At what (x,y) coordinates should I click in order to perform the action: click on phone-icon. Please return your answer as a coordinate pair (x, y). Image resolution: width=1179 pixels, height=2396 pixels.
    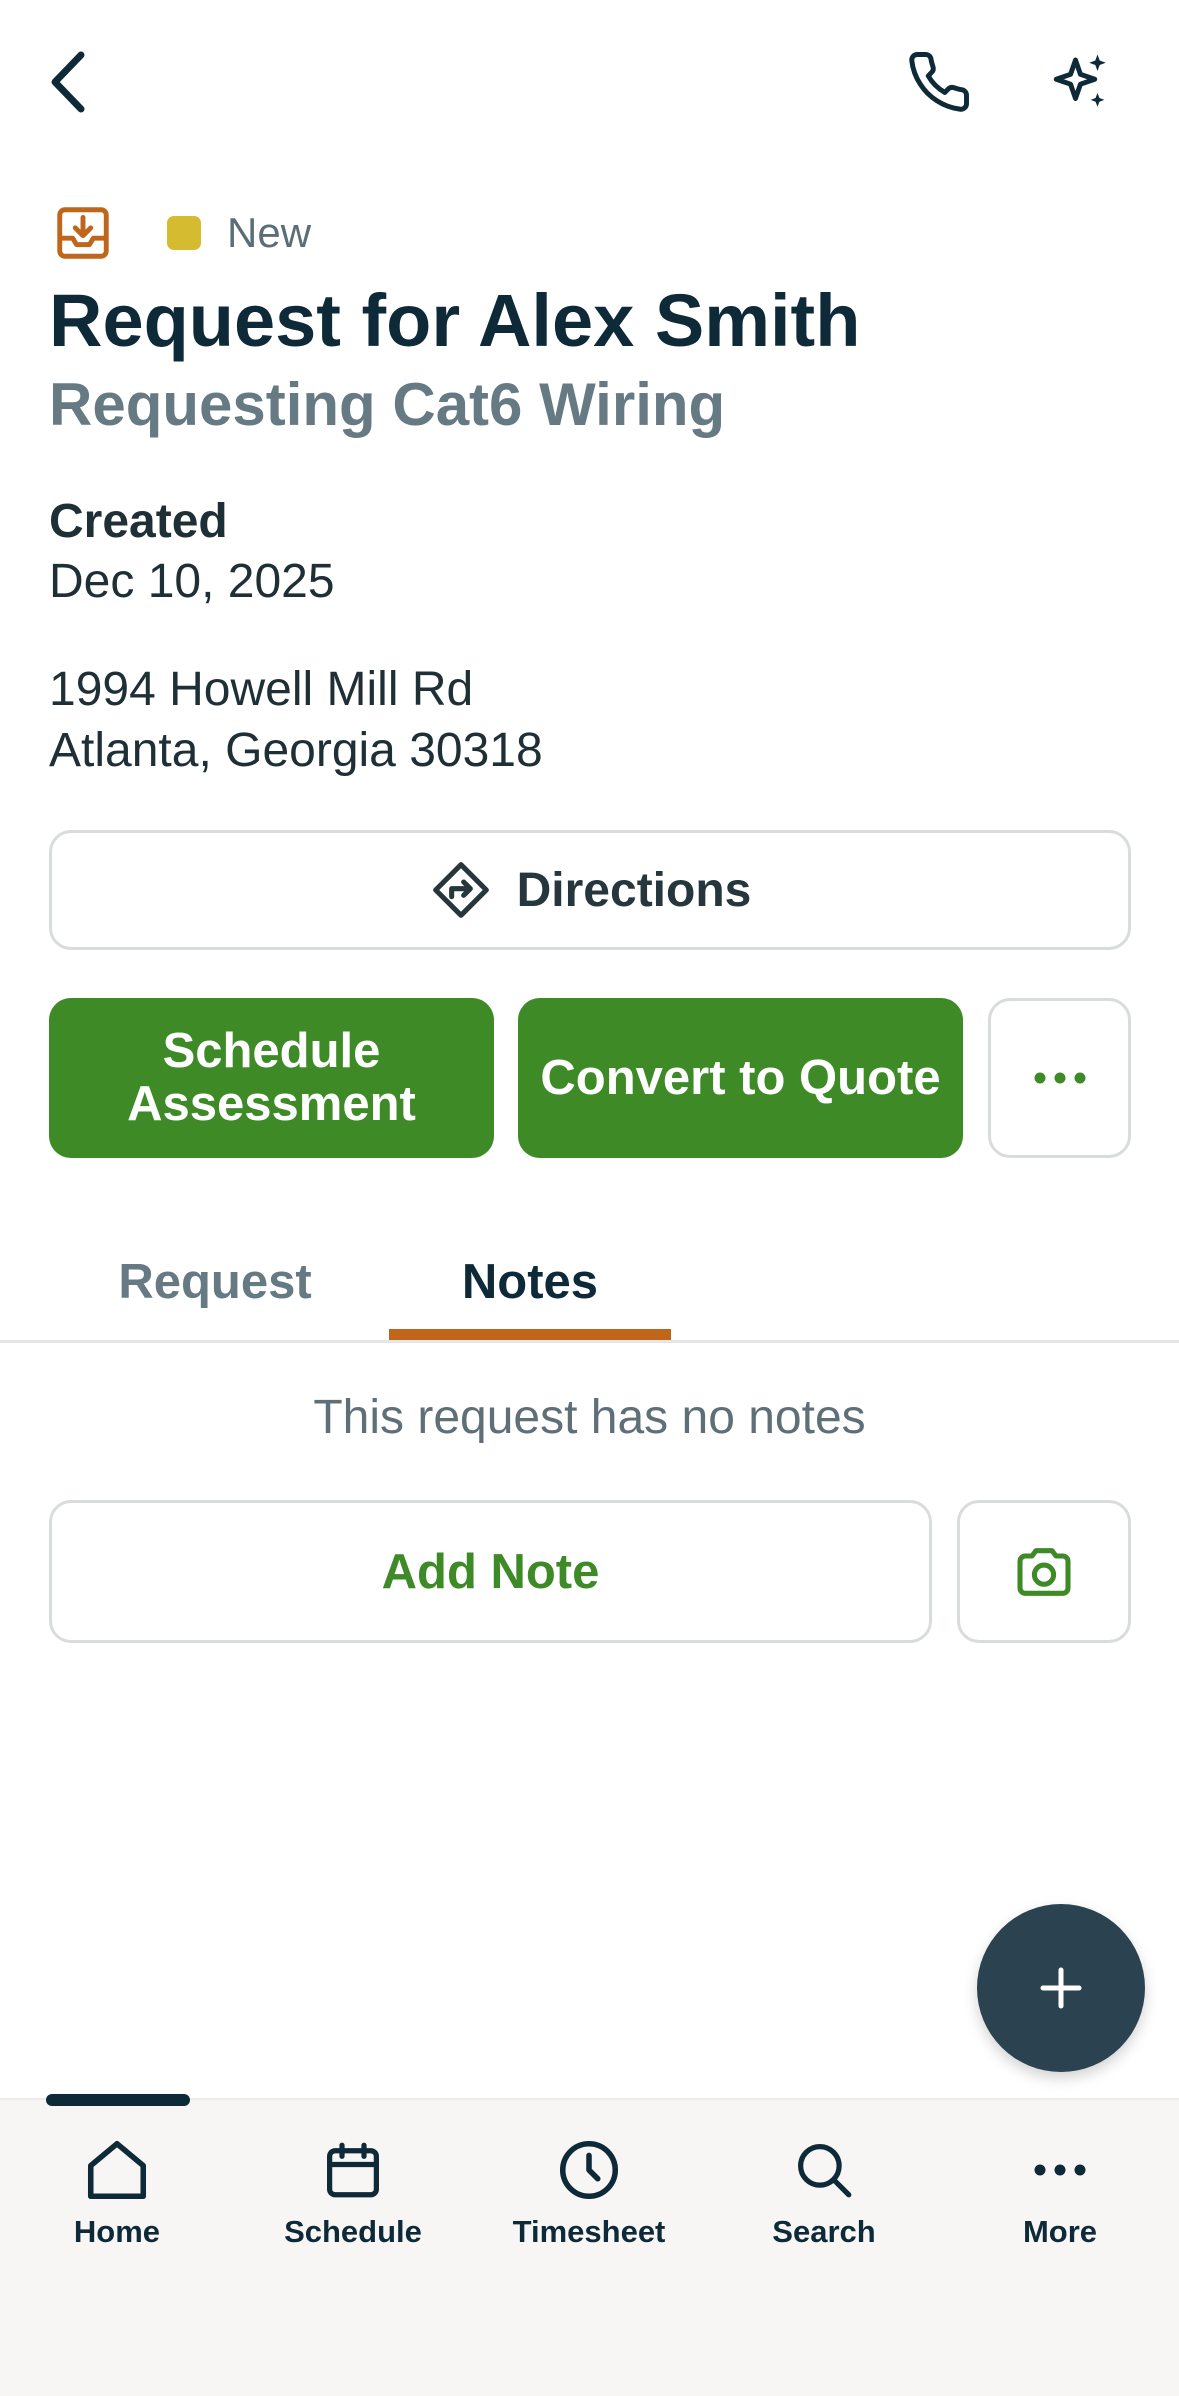
    Looking at the image, I should click on (939, 82).